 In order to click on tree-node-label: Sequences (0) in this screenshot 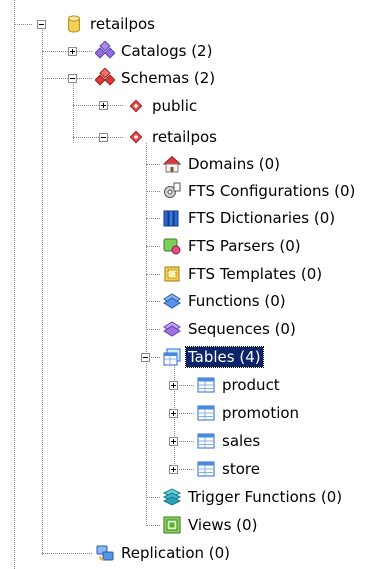, I will do `click(242, 329)`.